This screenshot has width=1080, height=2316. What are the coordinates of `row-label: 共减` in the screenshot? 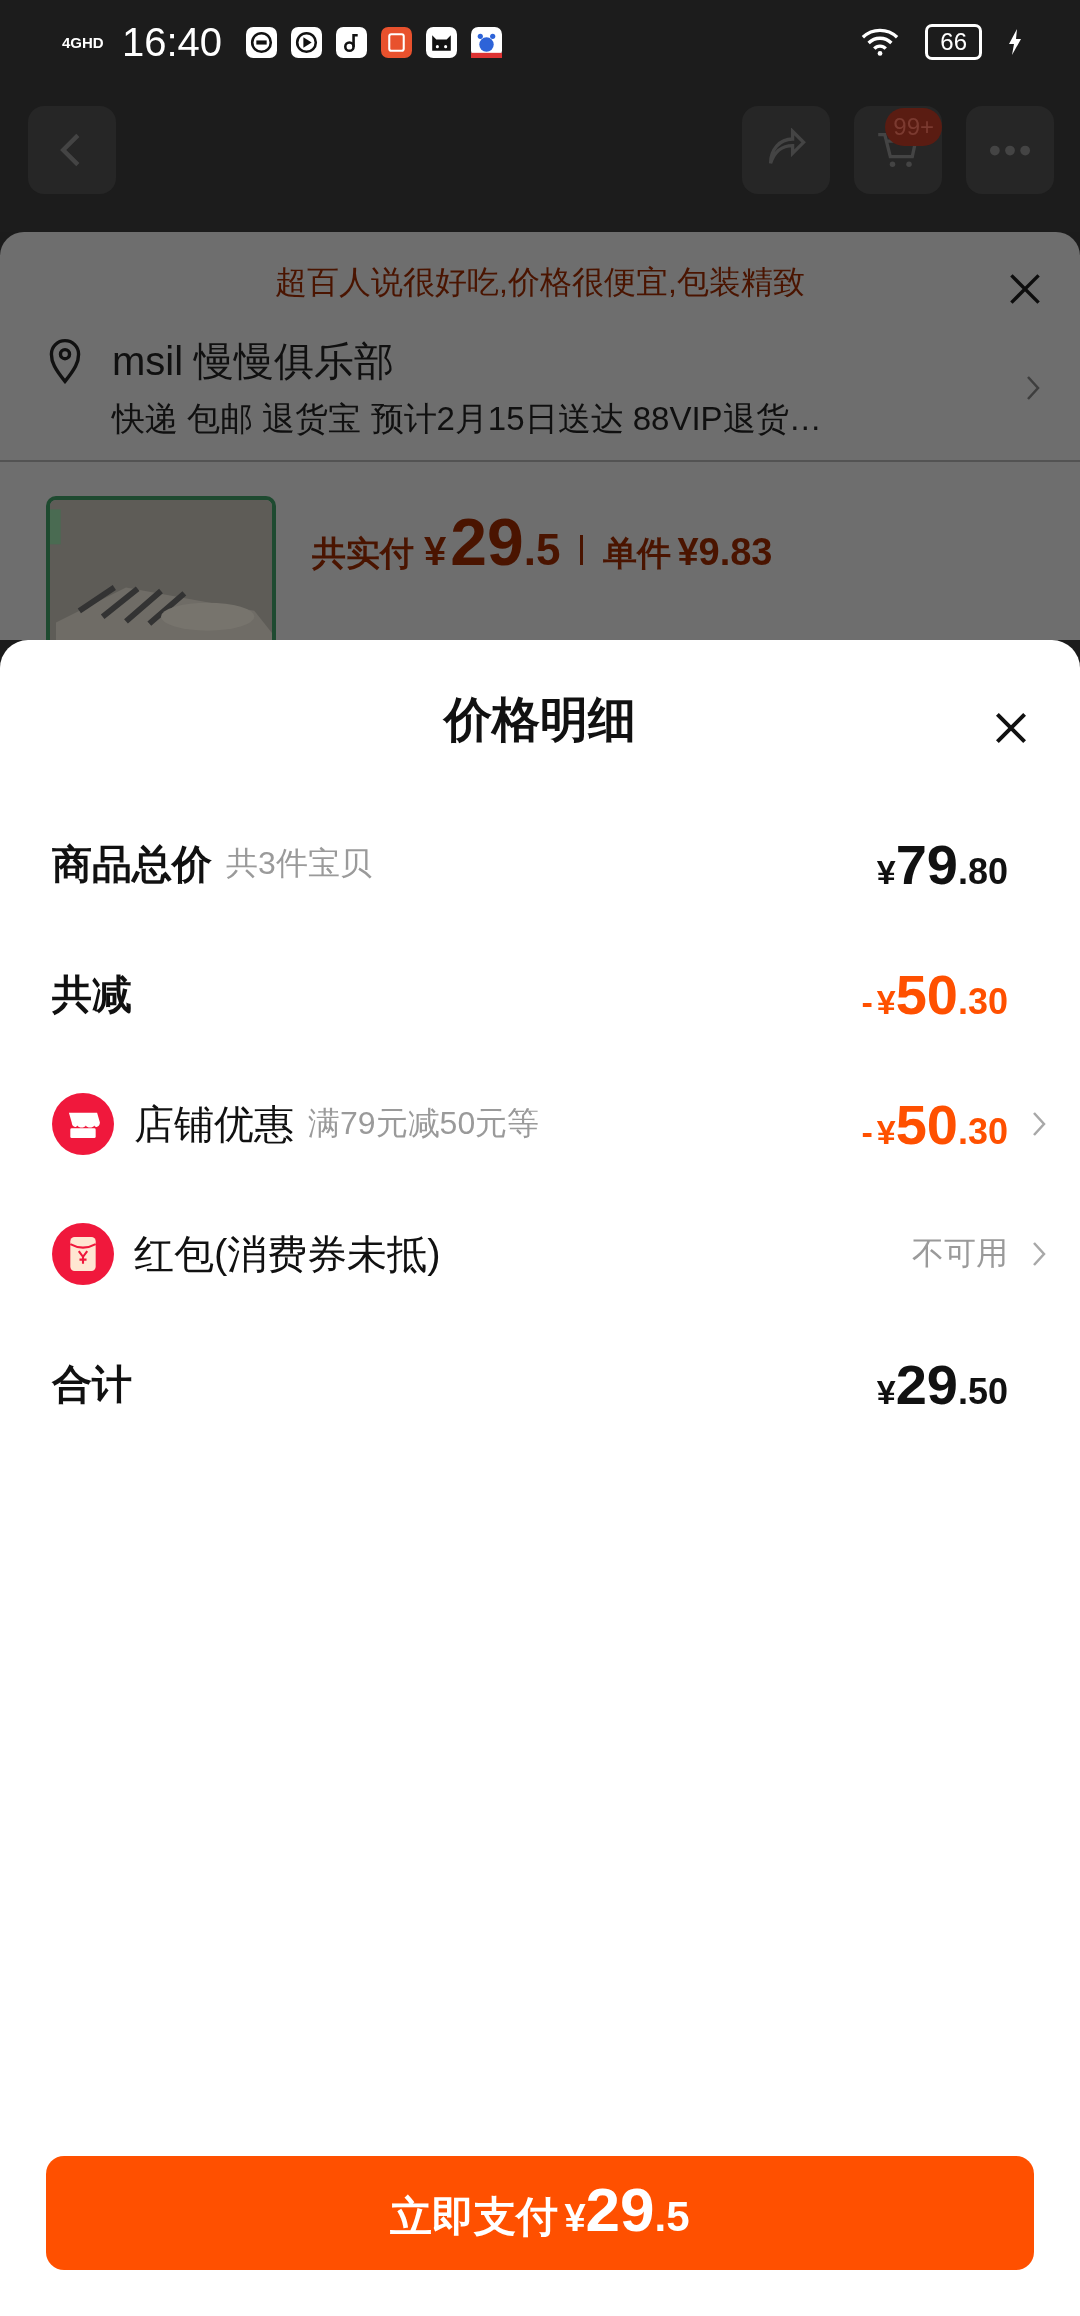 It's located at (92, 994).